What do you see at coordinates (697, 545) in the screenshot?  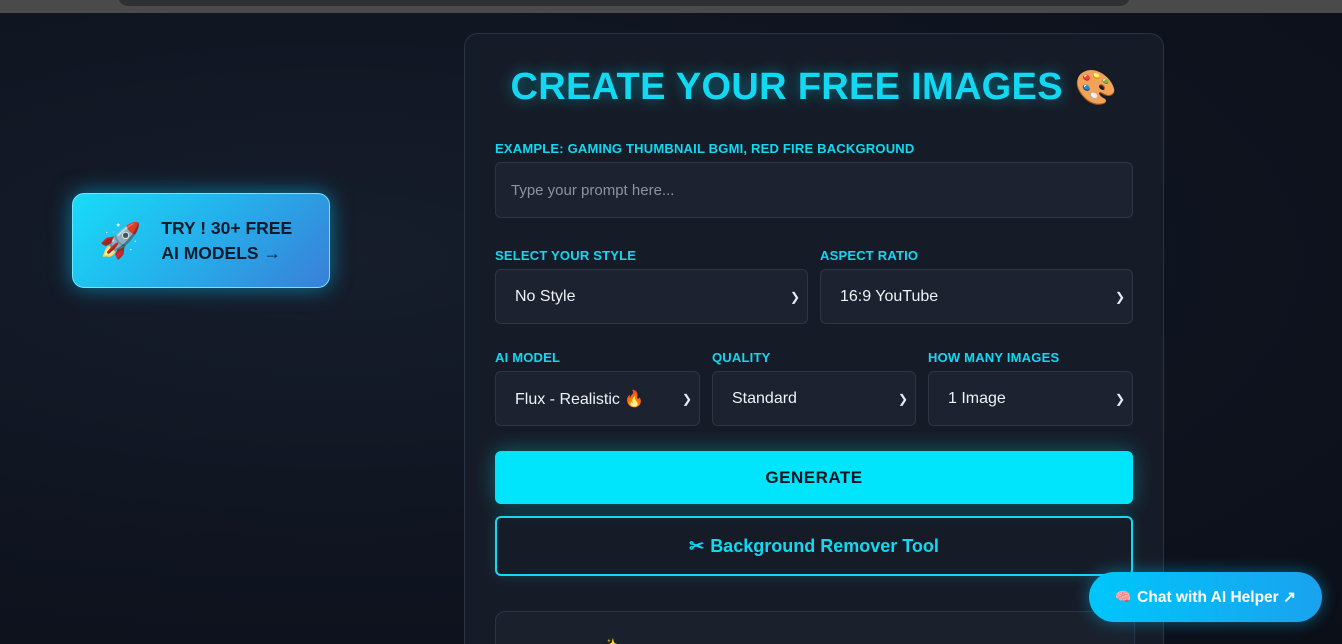 I see `scissors-icon: ✂` at bounding box center [697, 545].